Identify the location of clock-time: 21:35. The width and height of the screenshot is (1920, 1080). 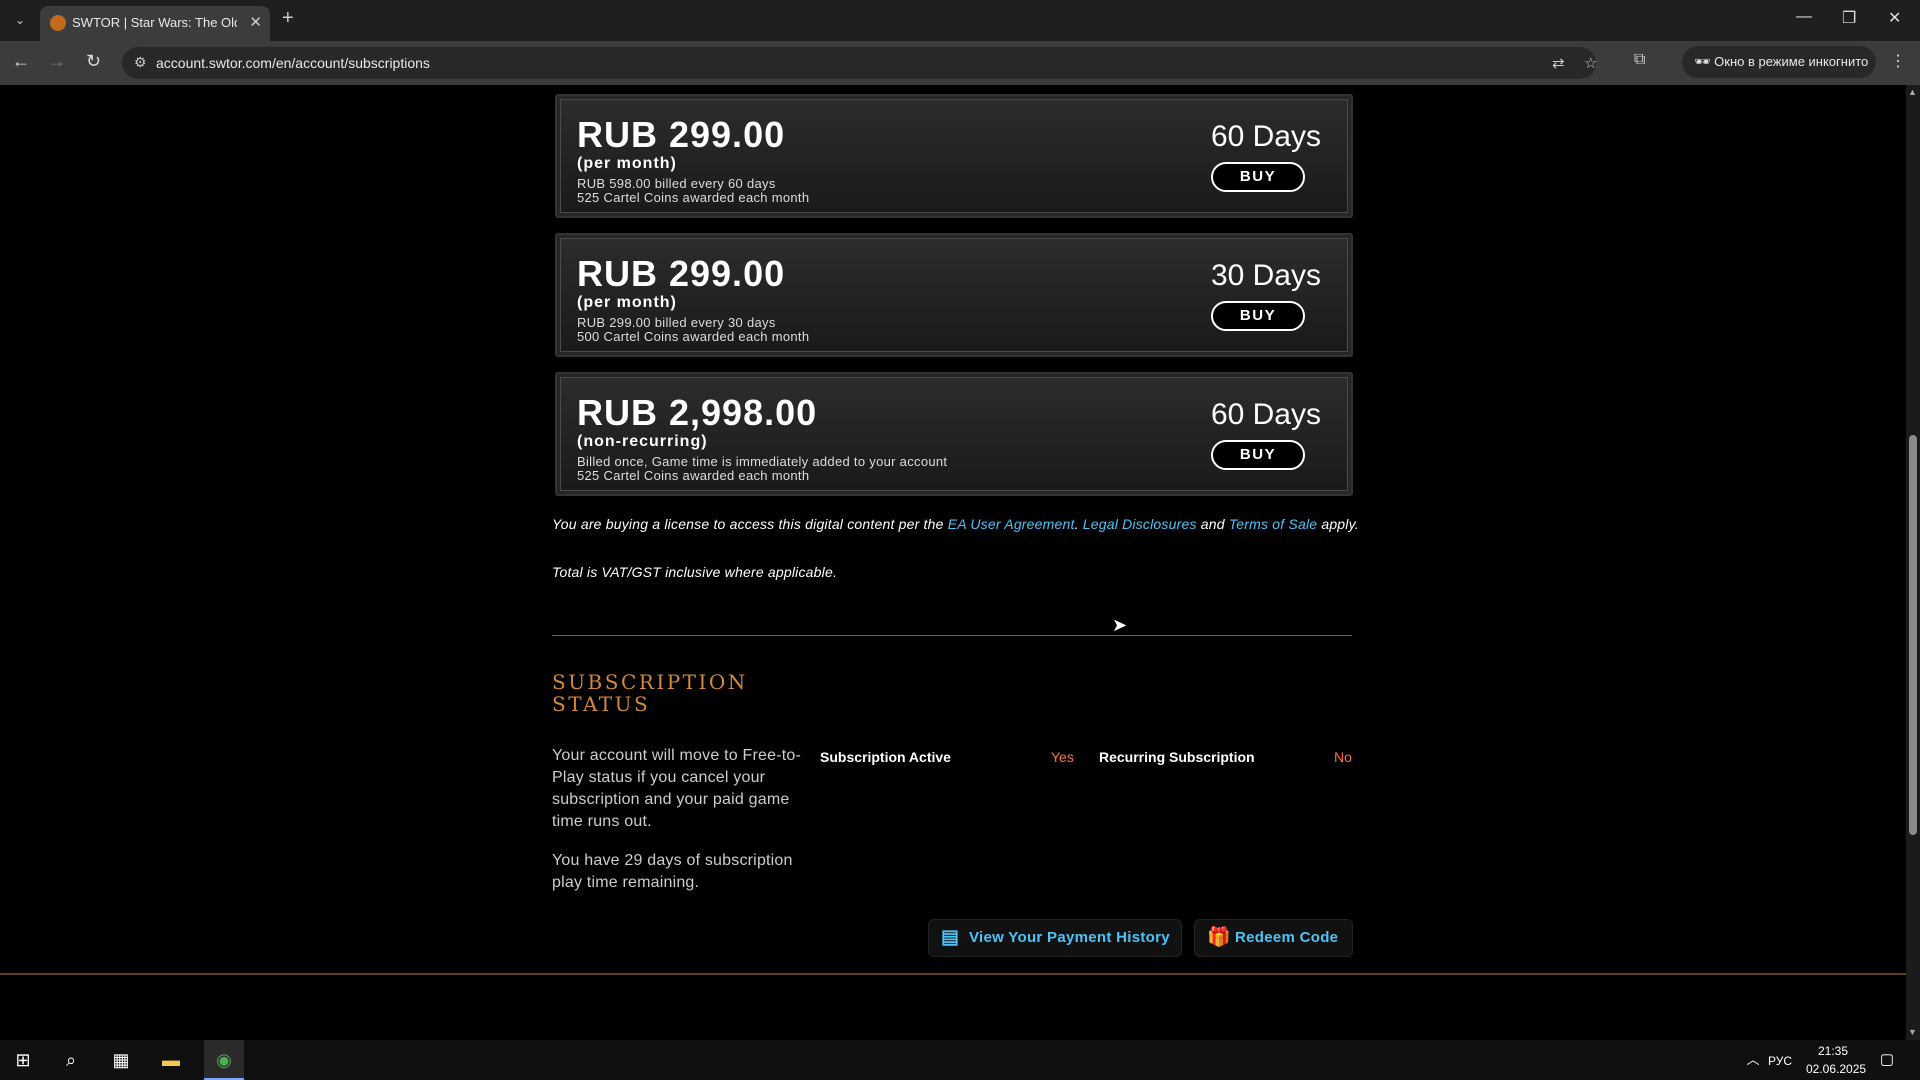
(1833, 1051).